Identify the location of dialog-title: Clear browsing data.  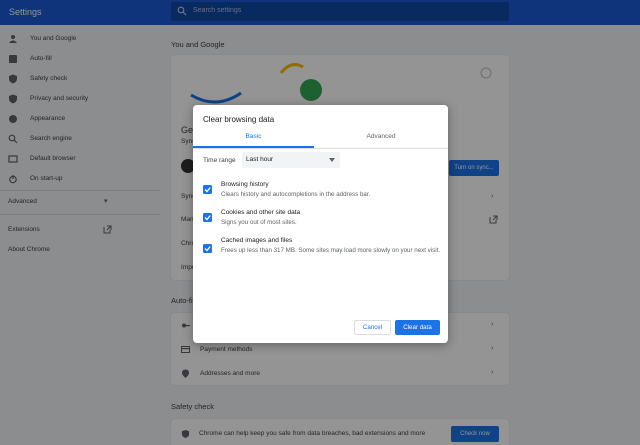
(239, 119).